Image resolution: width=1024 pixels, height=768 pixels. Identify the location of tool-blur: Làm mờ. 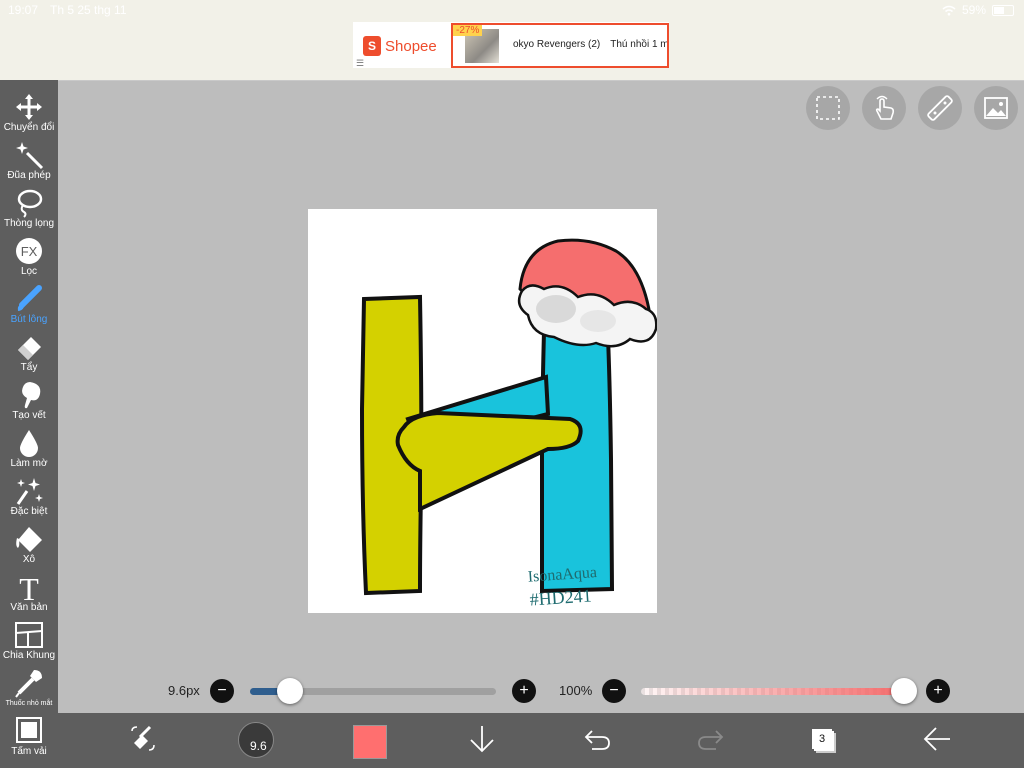
(29, 450).